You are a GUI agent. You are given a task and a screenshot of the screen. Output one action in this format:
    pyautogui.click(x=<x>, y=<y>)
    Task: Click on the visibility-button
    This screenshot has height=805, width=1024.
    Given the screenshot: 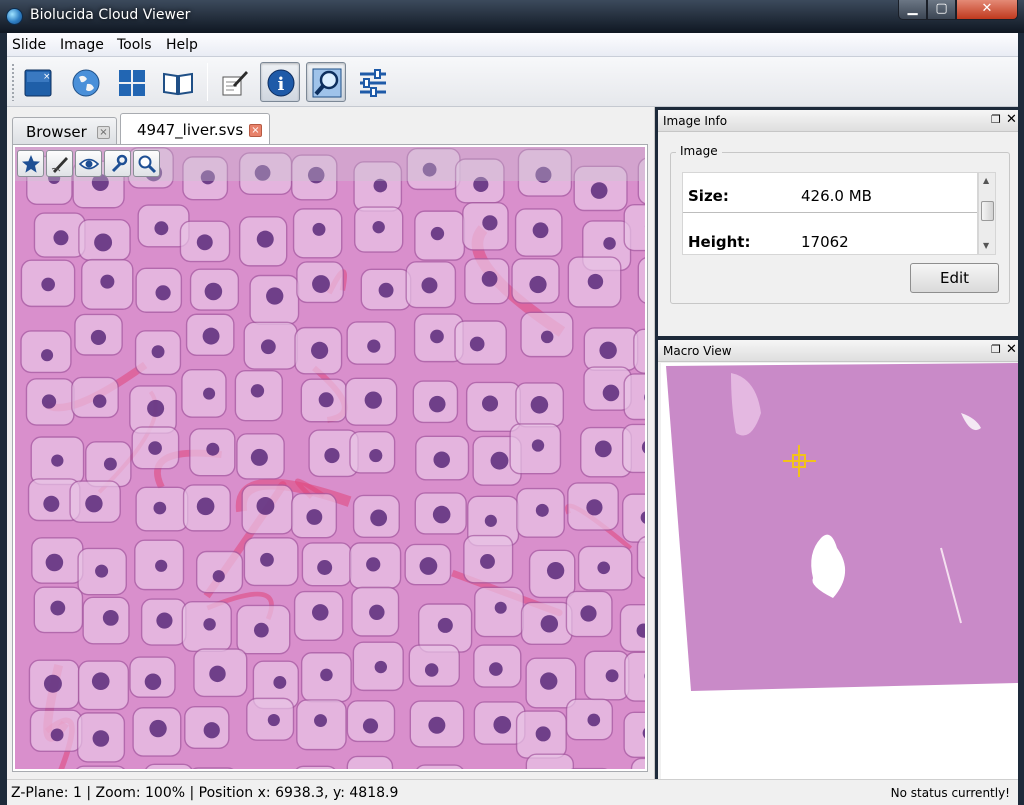 What is the action you would take?
    pyautogui.click(x=88, y=163)
    